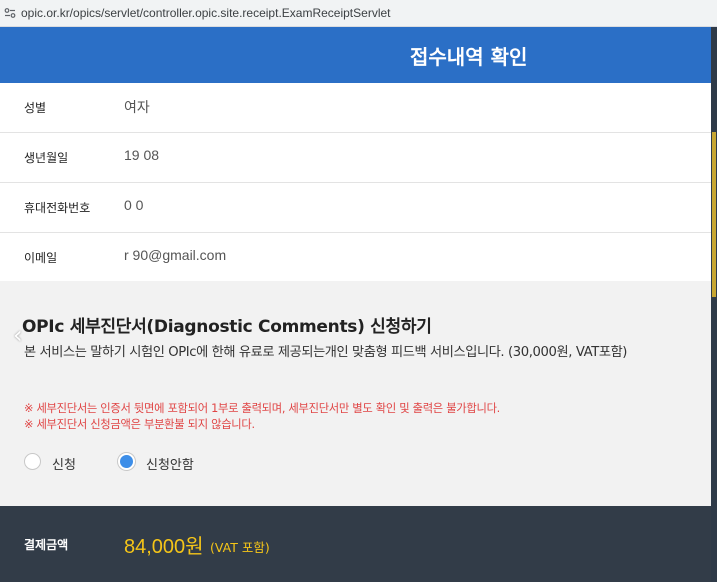 Image resolution: width=717 pixels, height=582 pixels. Describe the element at coordinates (10, 13) in the screenshot. I see `site-settings-icon` at that location.